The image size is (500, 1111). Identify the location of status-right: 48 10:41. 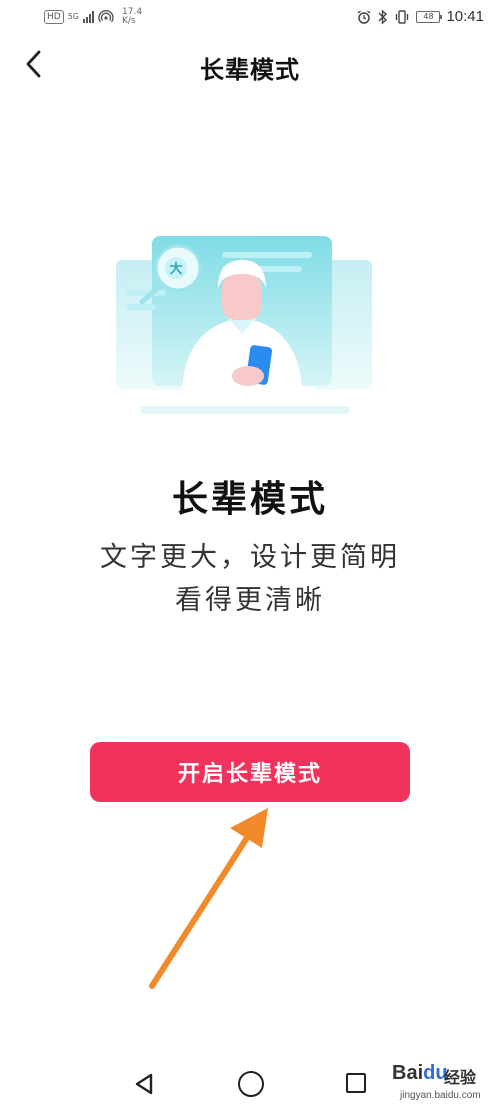
(420, 16).